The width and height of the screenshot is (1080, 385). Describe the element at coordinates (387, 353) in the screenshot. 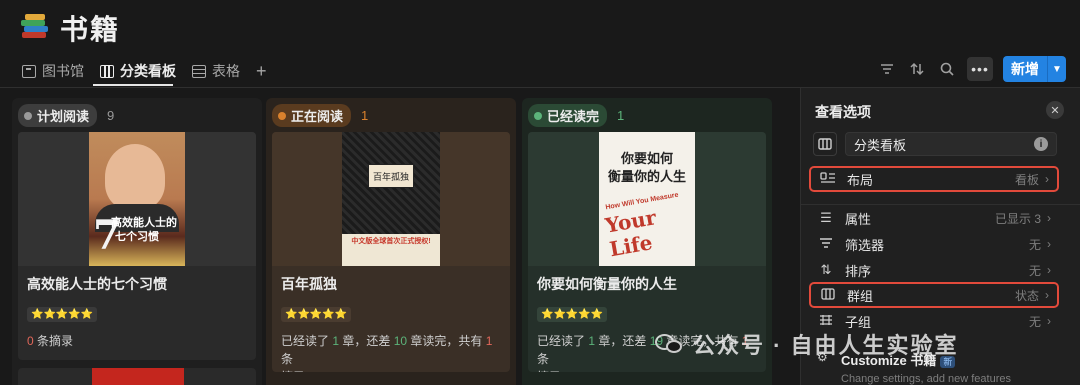

I see `reading-progress: 已经读了 1 章，还差 10 章读完，共有 1 条摘录` at that location.